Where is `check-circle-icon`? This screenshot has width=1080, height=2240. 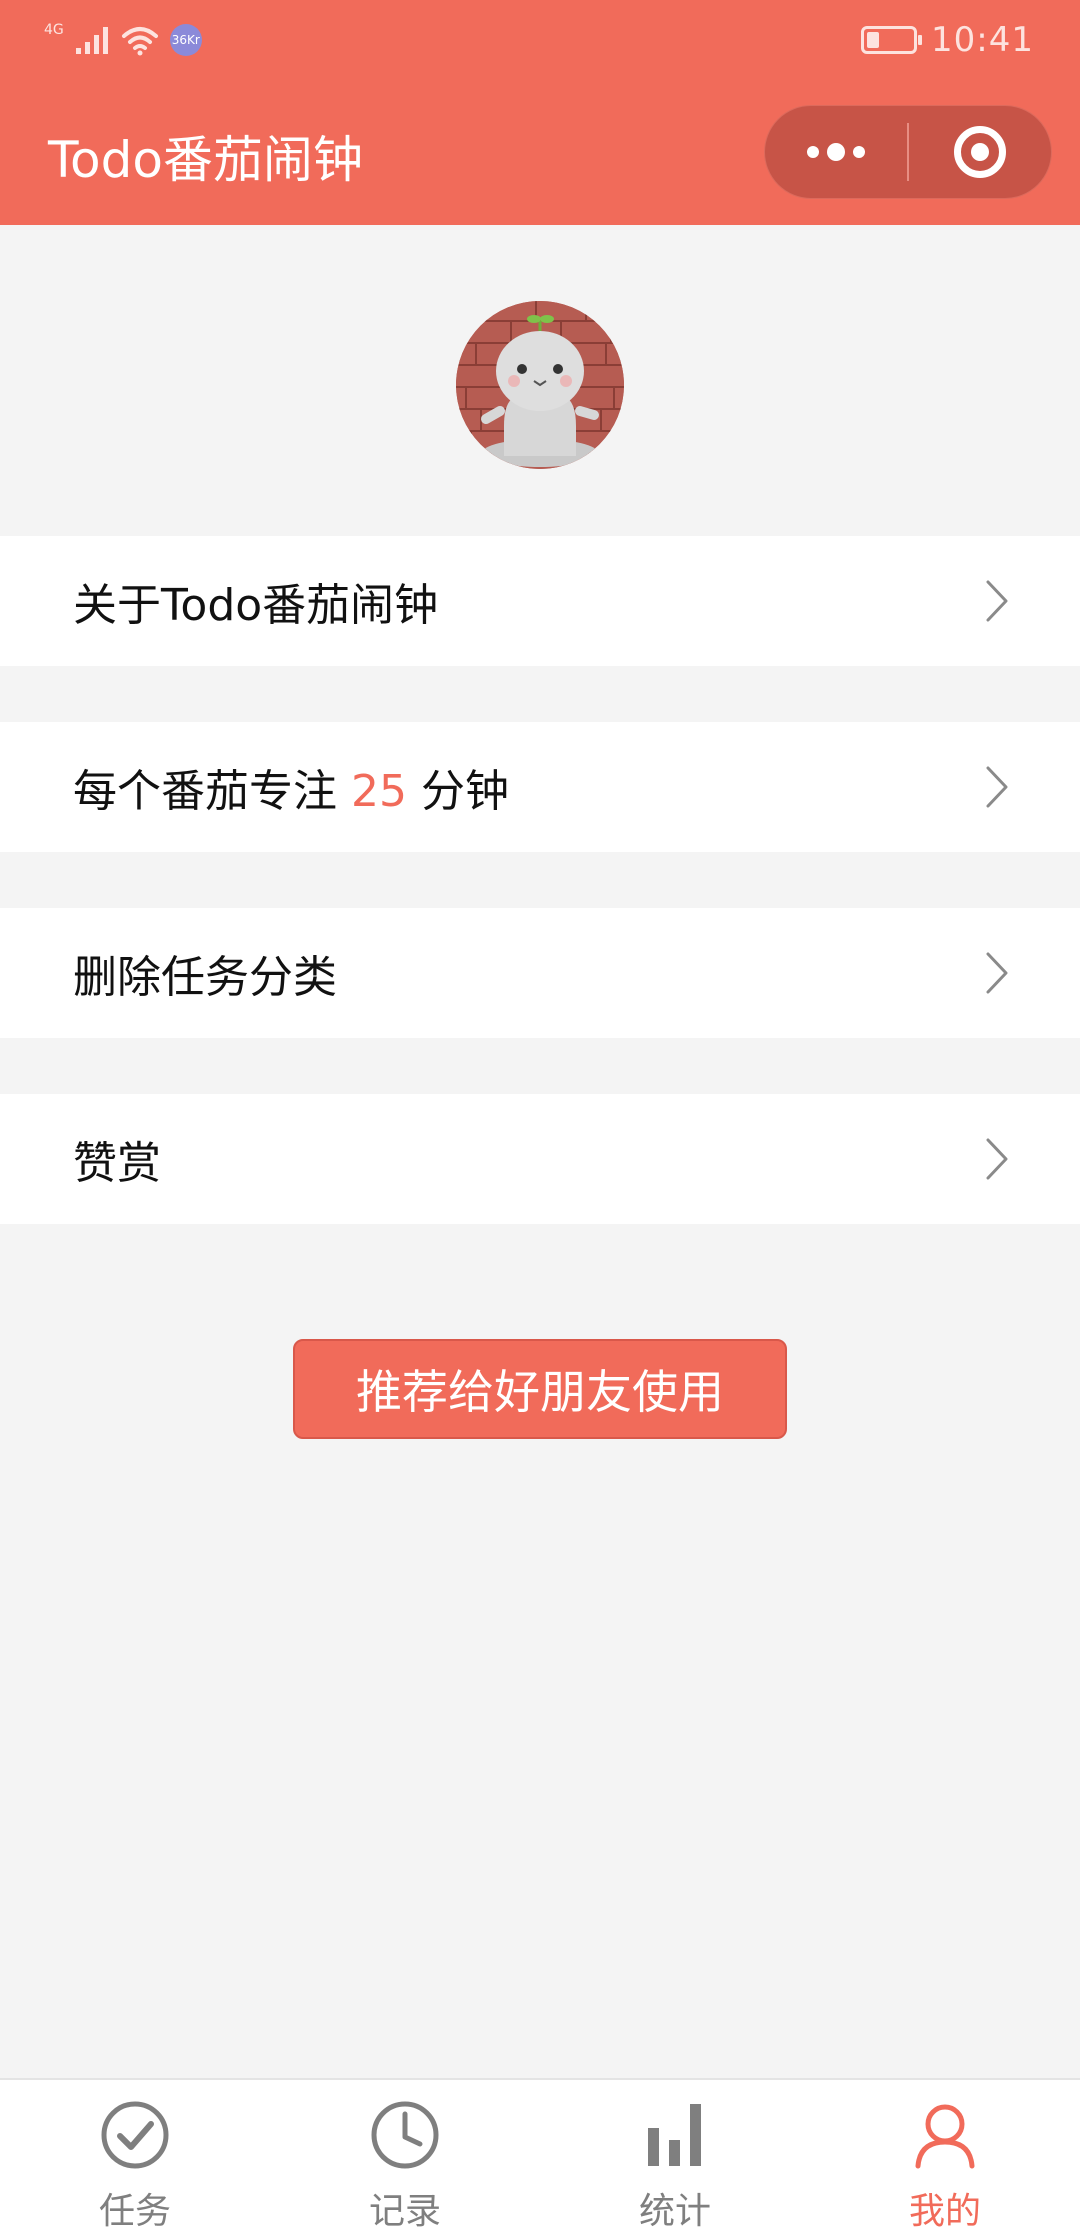
check-circle-icon is located at coordinates (135, 2135).